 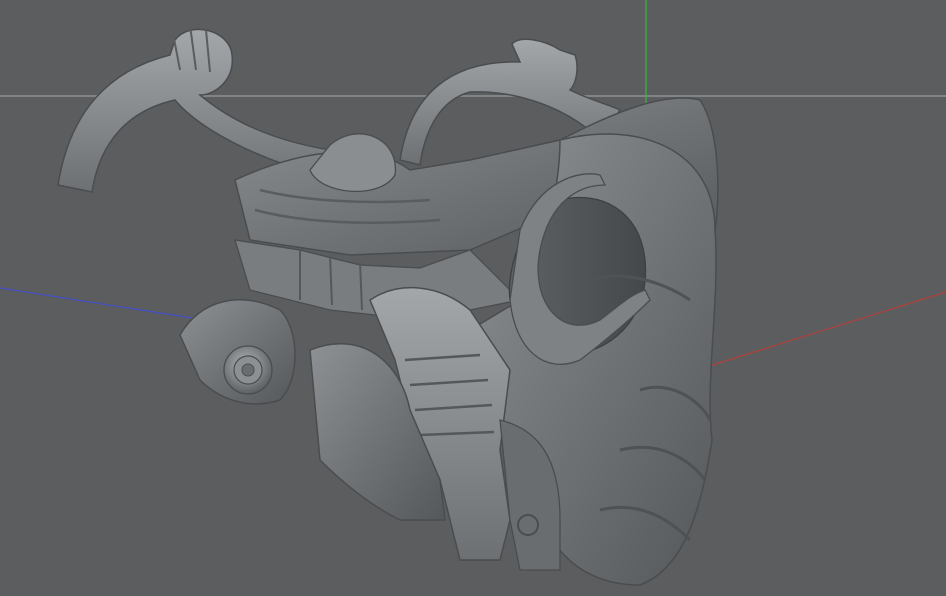 I want to click on axis-x-line, so click(x=817, y=332).